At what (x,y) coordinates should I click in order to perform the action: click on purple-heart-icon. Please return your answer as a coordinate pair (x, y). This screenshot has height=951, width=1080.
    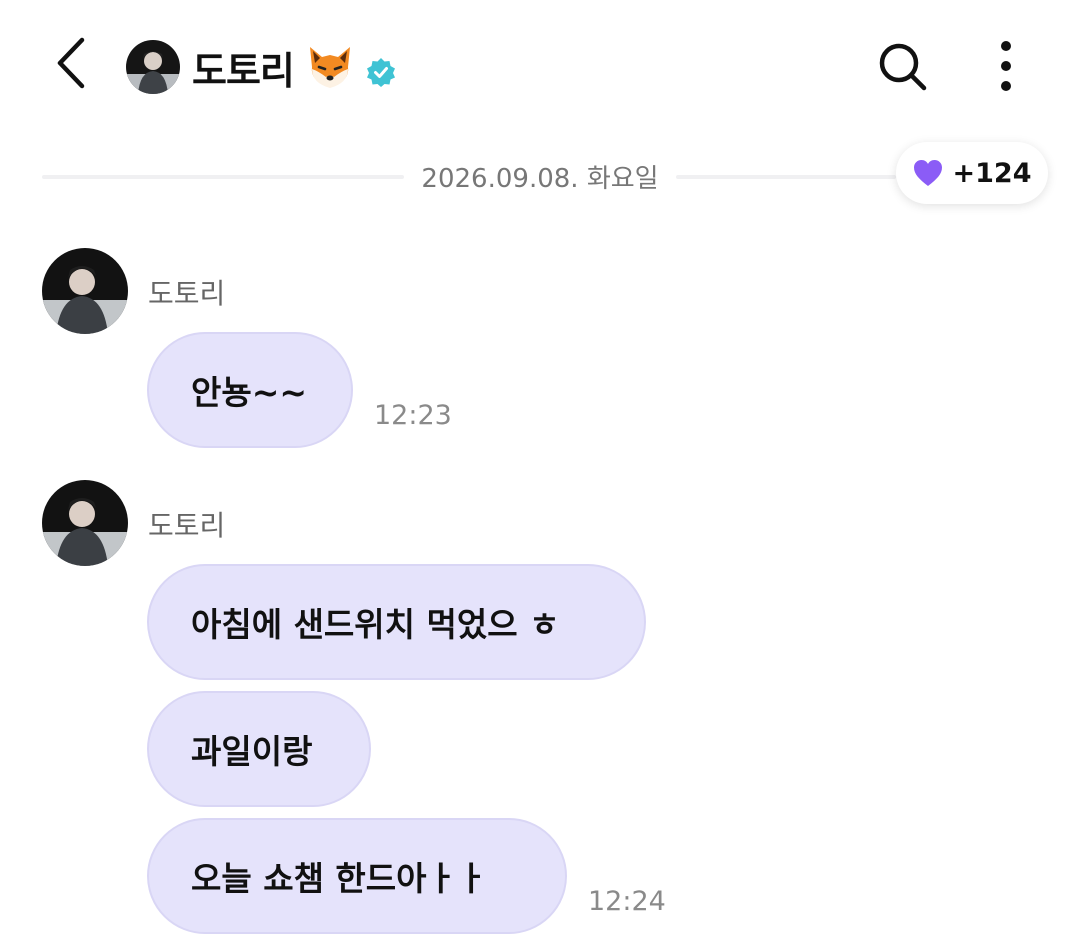
    Looking at the image, I should click on (927, 173).